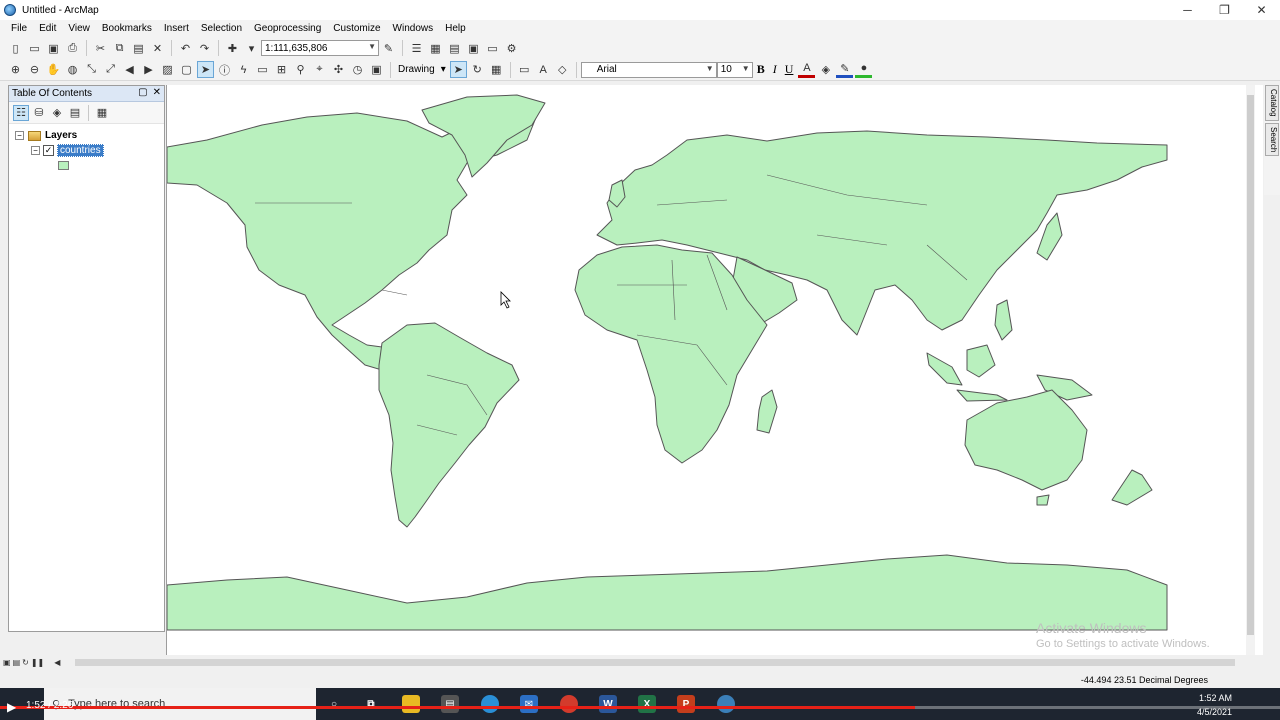  What do you see at coordinates (37, 662) in the screenshot?
I see `pause-drawing-icon: ❚❚` at bounding box center [37, 662].